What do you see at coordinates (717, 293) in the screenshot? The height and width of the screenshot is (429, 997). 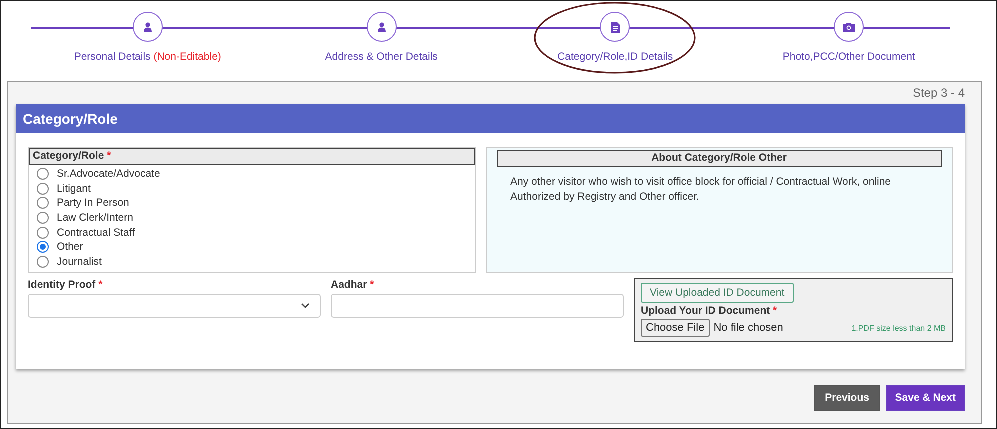 I see `view-document-button: View Uploaded ID Document` at bounding box center [717, 293].